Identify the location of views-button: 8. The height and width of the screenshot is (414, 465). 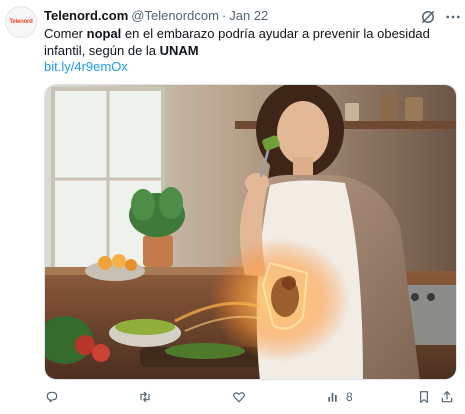
(339, 397).